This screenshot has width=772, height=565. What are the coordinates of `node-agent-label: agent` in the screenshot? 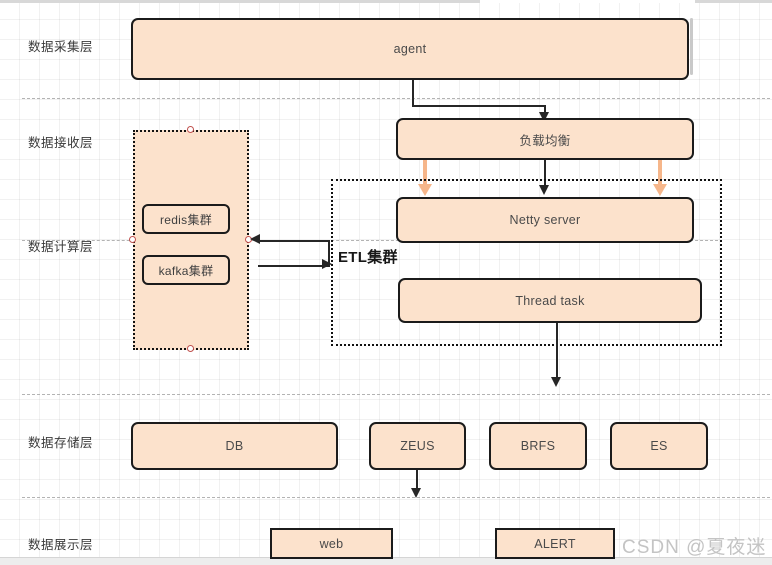 It's located at (410, 49).